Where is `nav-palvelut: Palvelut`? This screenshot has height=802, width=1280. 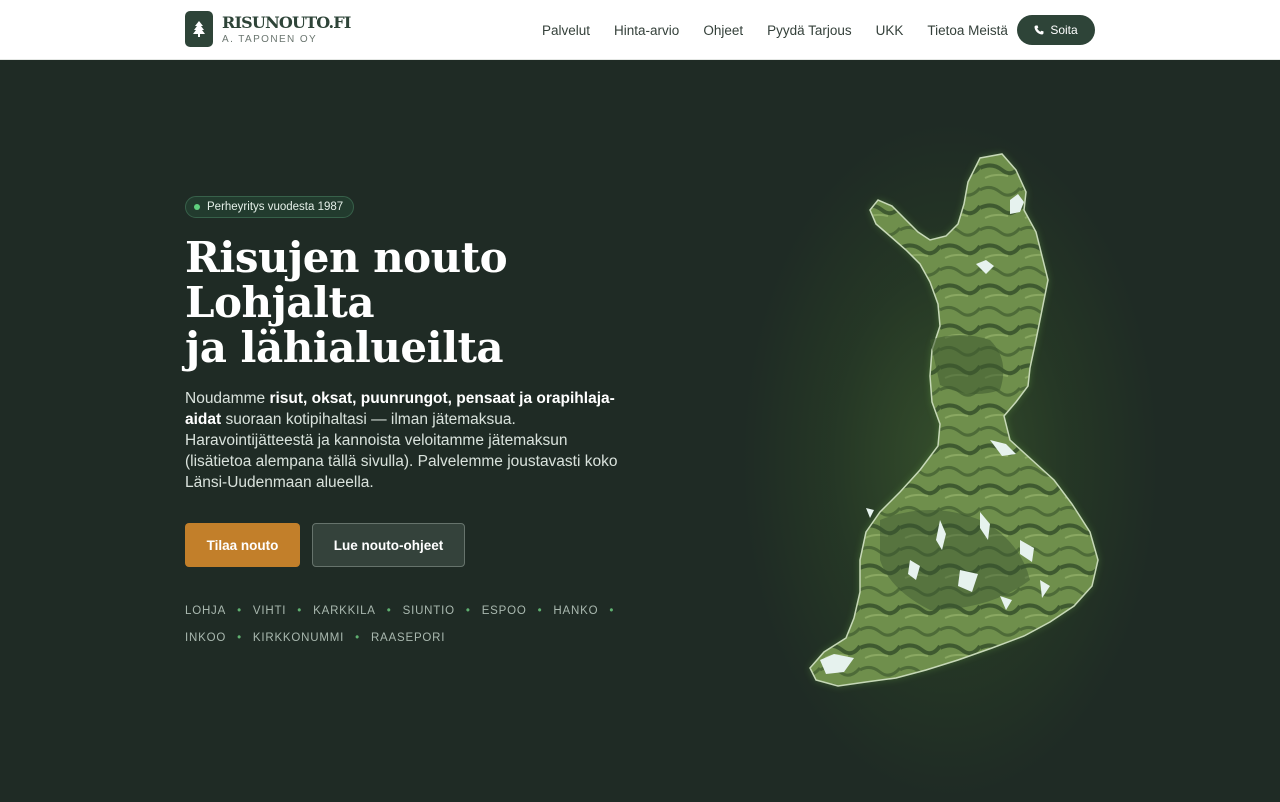
nav-palvelut: Palvelut is located at coordinates (566, 30).